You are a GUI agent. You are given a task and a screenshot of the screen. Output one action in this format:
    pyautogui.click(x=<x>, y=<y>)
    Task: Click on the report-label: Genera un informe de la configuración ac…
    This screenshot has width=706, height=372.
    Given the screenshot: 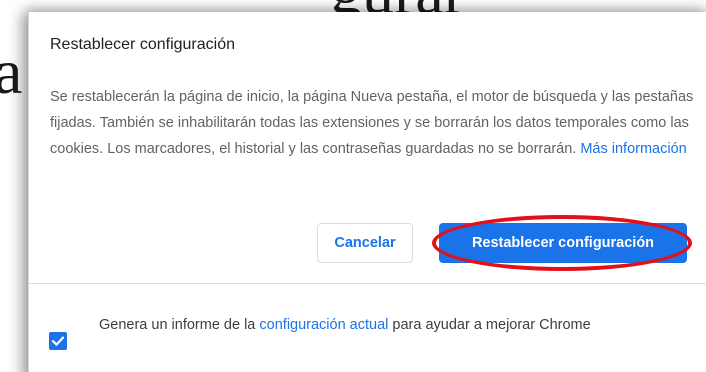 What is the action you would take?
    pyautogui.click(x=394, y=325)
    